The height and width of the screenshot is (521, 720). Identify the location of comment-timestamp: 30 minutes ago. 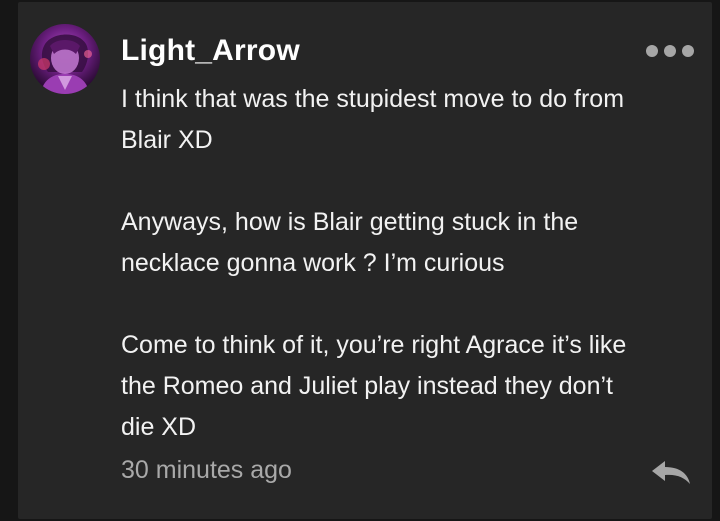
(206, 470).